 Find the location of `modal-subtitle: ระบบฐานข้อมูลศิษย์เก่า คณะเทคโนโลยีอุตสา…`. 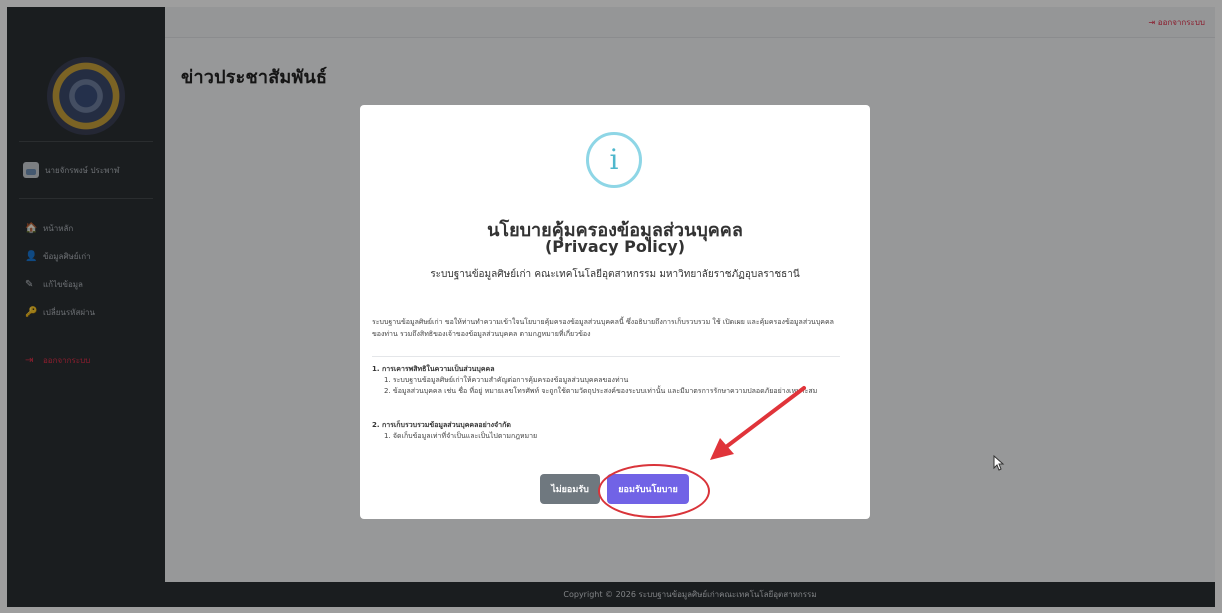

modal-subtitle: ระบบฐานข้อมูลศิษย์เก่า คณะเทคโนโลยีอุตสา… is located at coordinates (615, 274).